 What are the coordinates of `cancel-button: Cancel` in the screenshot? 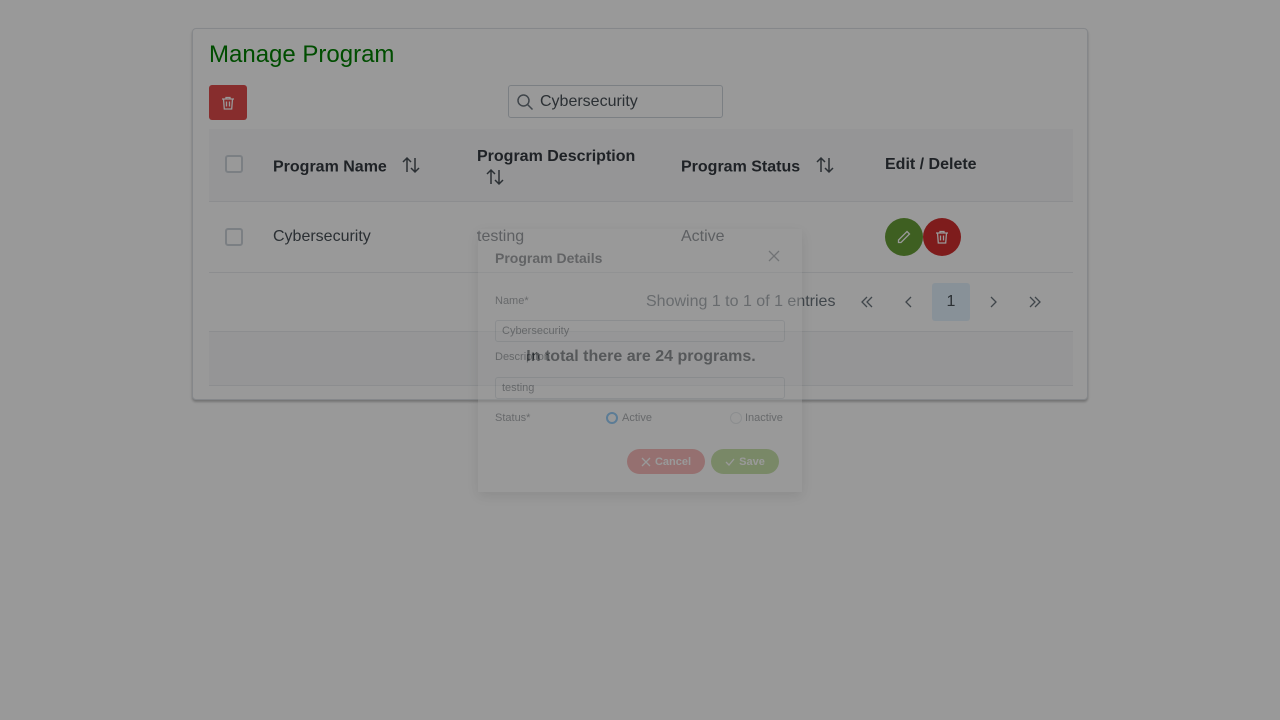 It's located at (666, 461).